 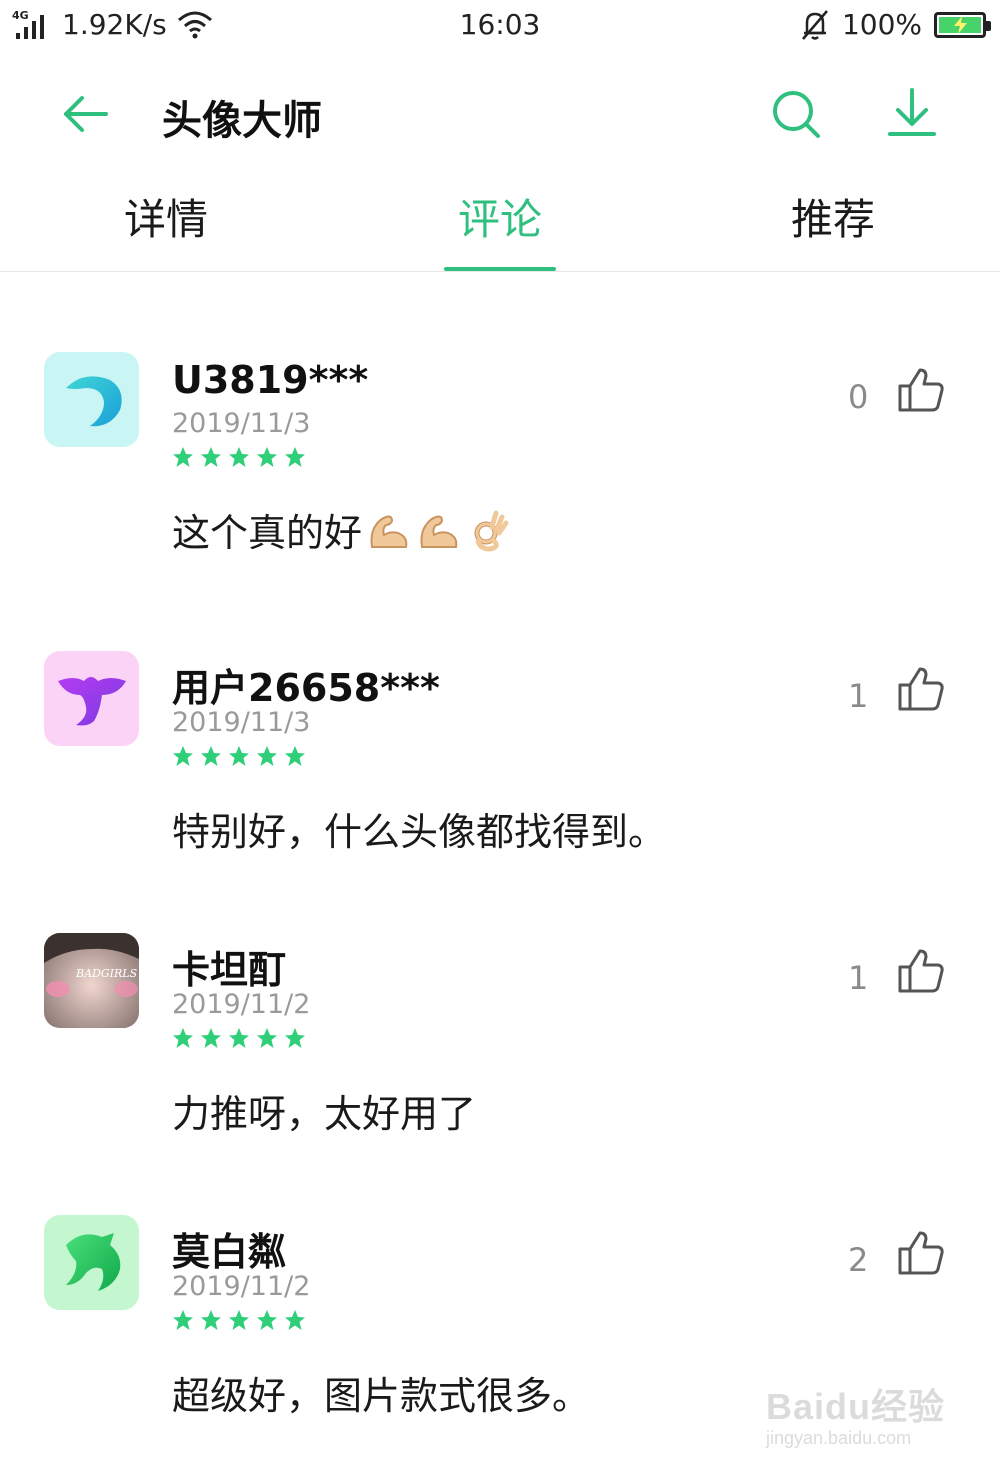 What do you see at coordinates (381, 1396) in the screenshot?
I see `review-text: 超级好，图片款式很多。` at bounding box center [381, 1396].